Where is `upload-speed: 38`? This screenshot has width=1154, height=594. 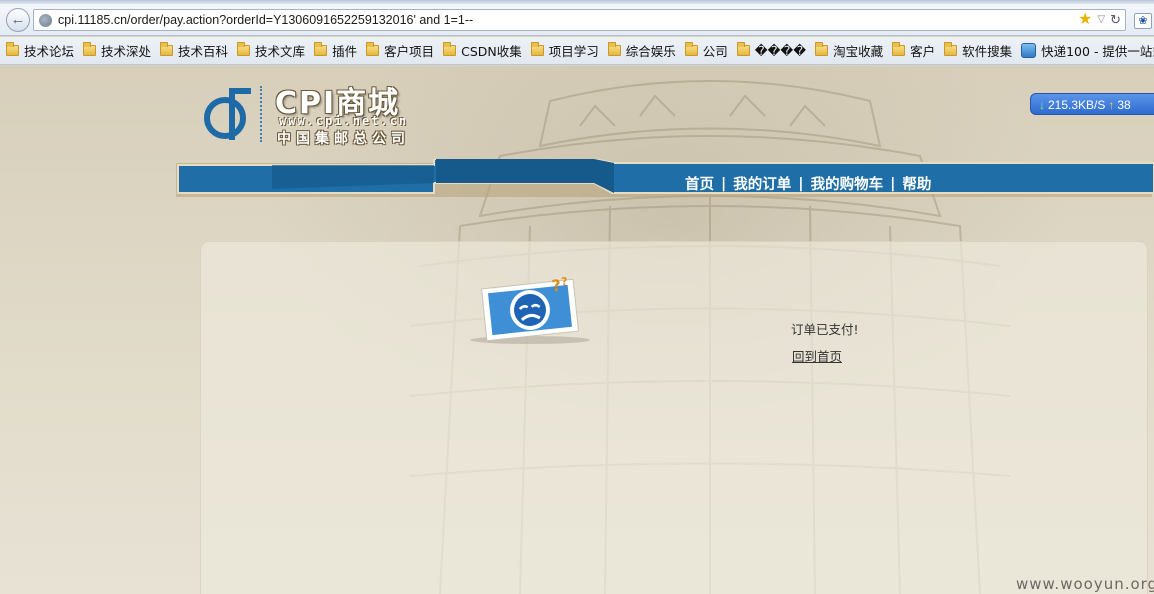
upload-speed: 38 is located at coordinates (1124, 105).